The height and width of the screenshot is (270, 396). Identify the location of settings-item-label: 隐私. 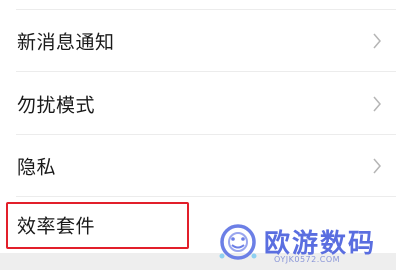
(37, 167).